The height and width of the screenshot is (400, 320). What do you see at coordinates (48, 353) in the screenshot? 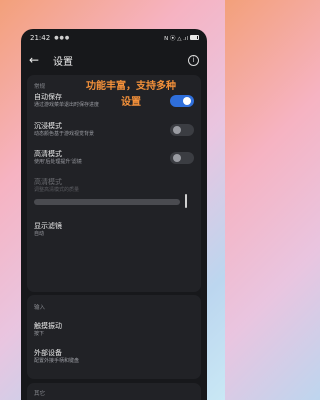
I see `external-devices-label: 外部设备` at bounding box center [48, 353].